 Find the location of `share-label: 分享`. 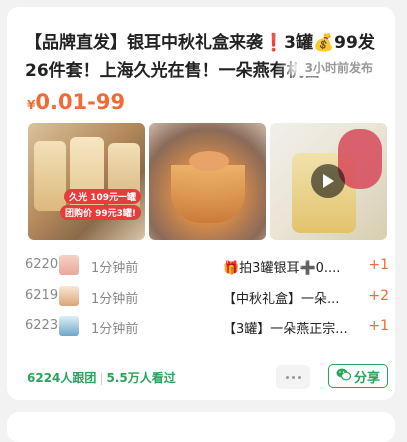

share-label: 分享 is located at coordinates (366, 378).